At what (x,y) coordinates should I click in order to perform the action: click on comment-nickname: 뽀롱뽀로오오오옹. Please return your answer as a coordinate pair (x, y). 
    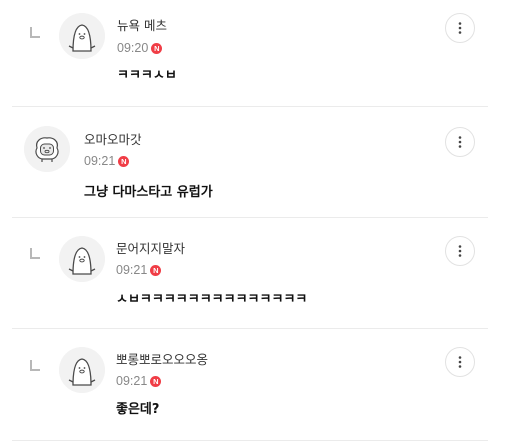
    Looking at the image, I should click on (162, 360).